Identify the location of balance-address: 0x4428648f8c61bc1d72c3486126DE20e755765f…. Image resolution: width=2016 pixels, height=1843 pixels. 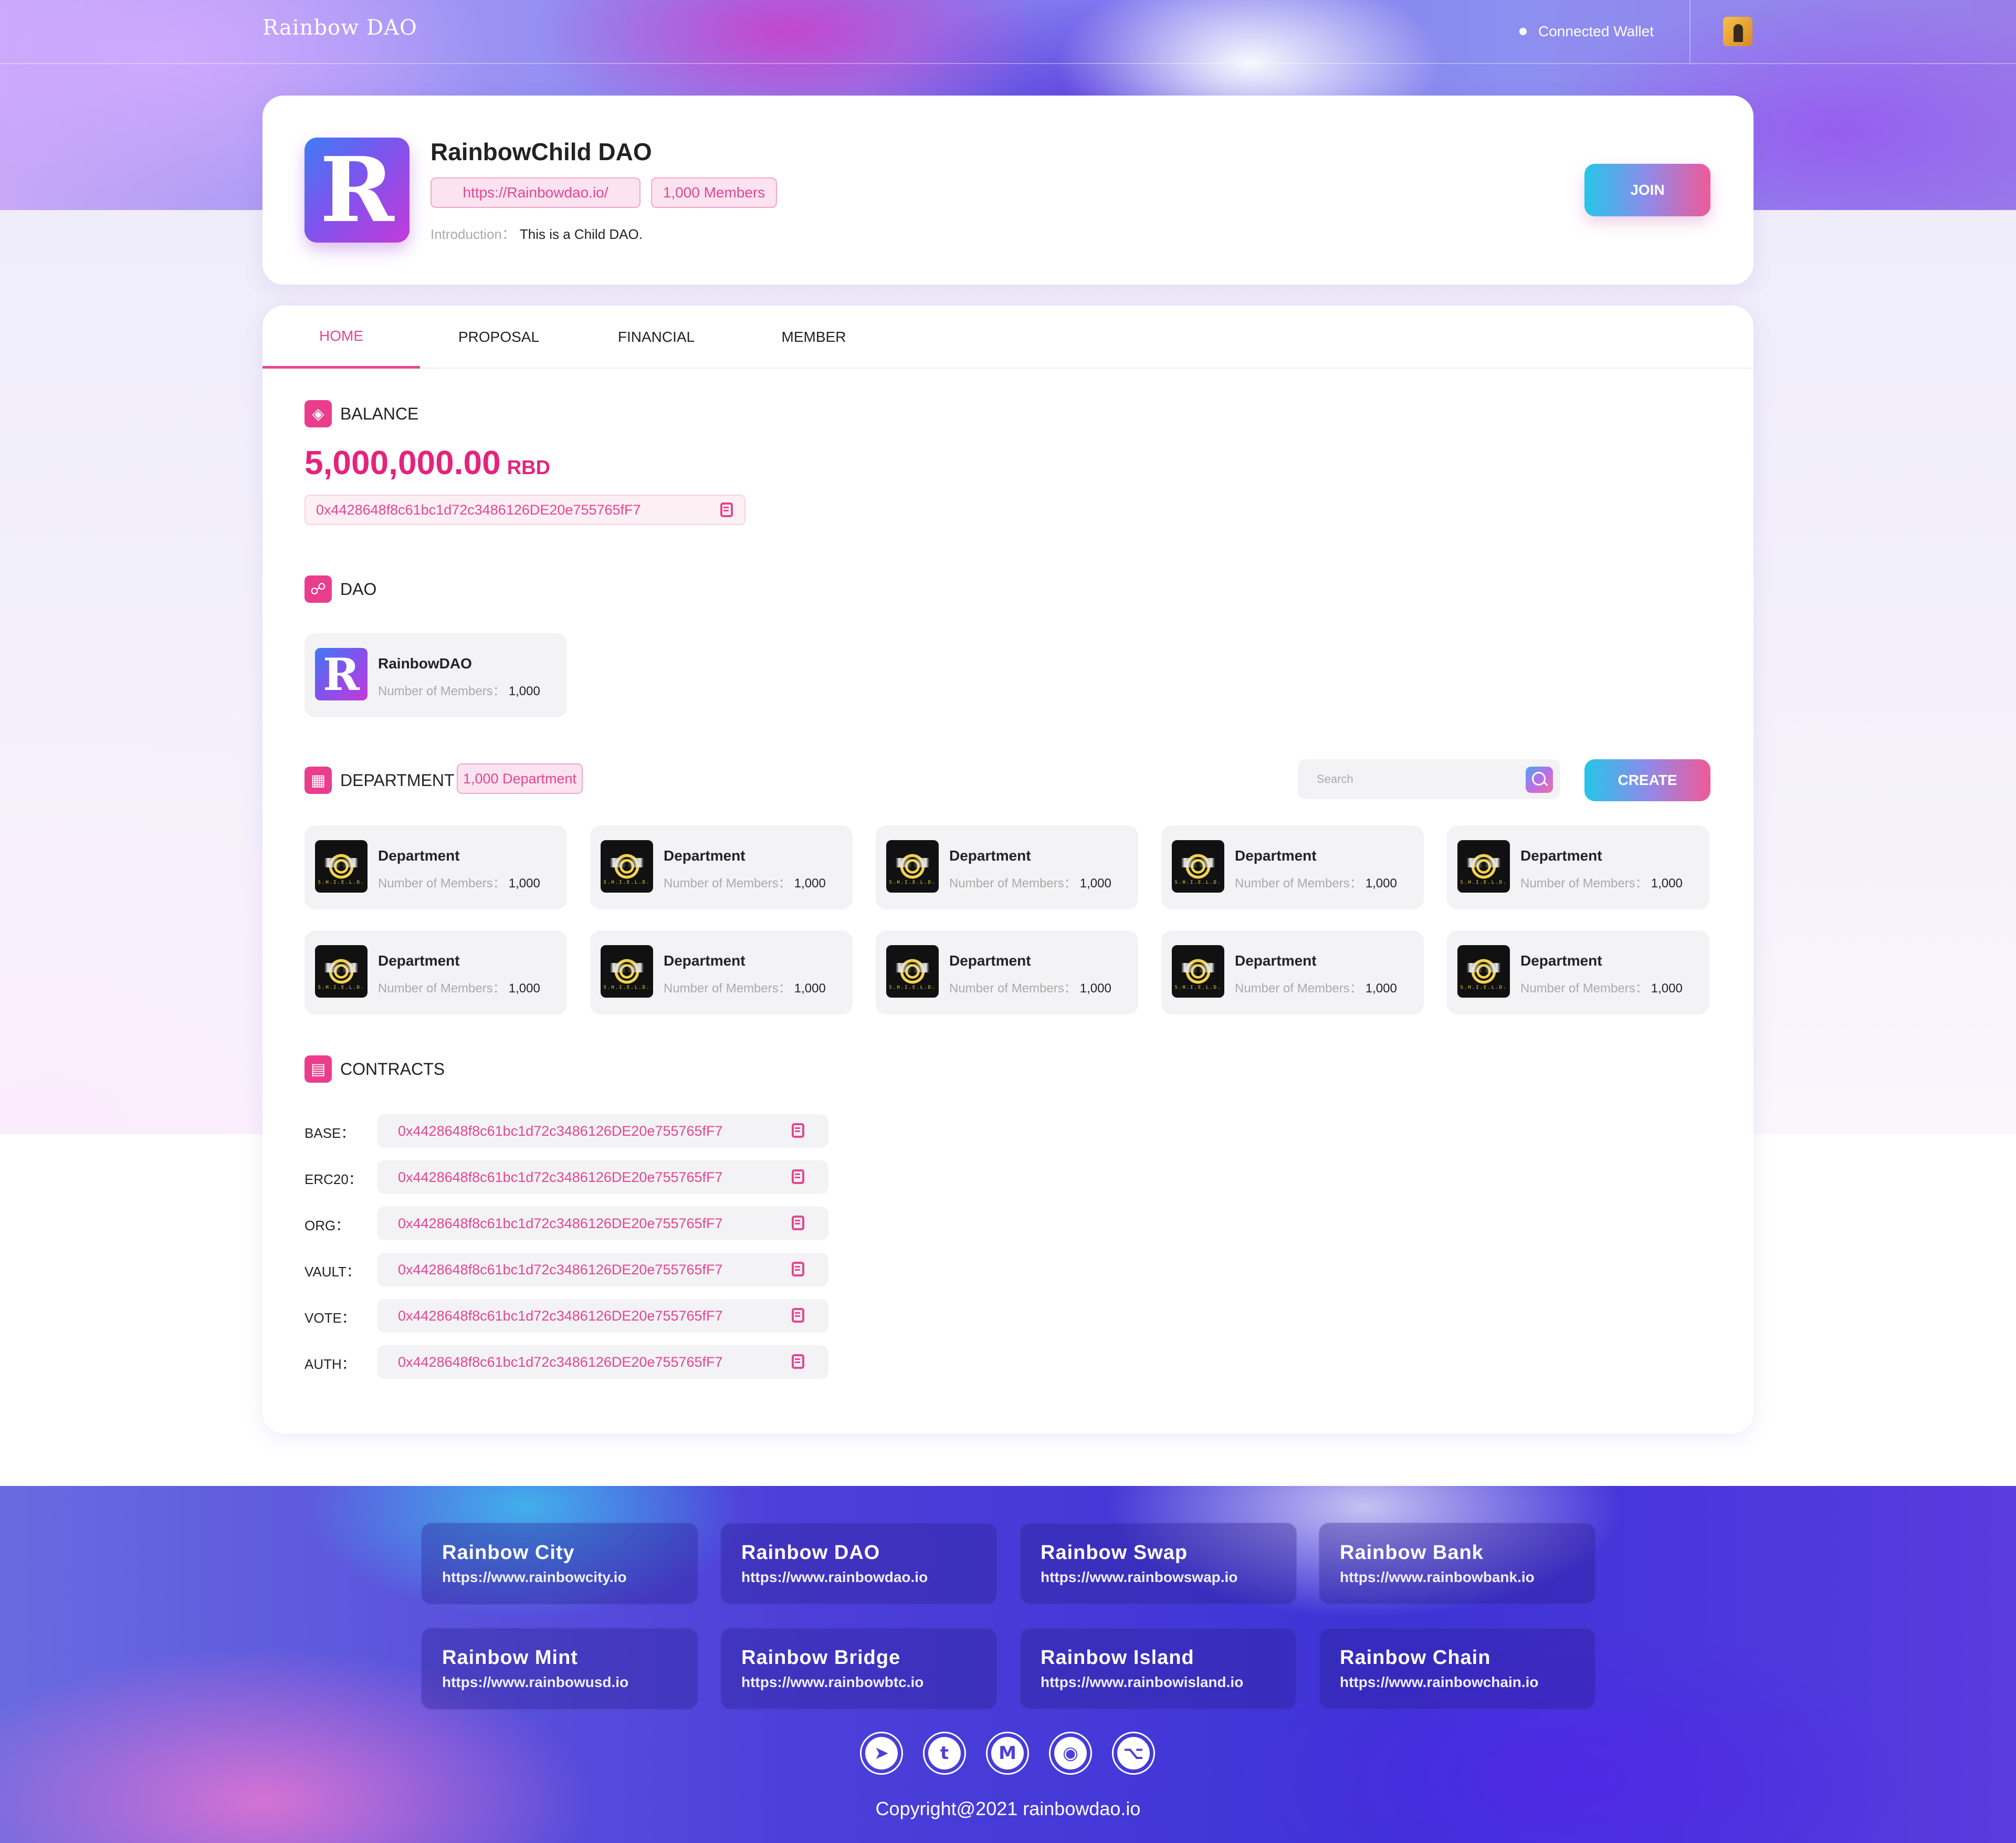
(525, 510).